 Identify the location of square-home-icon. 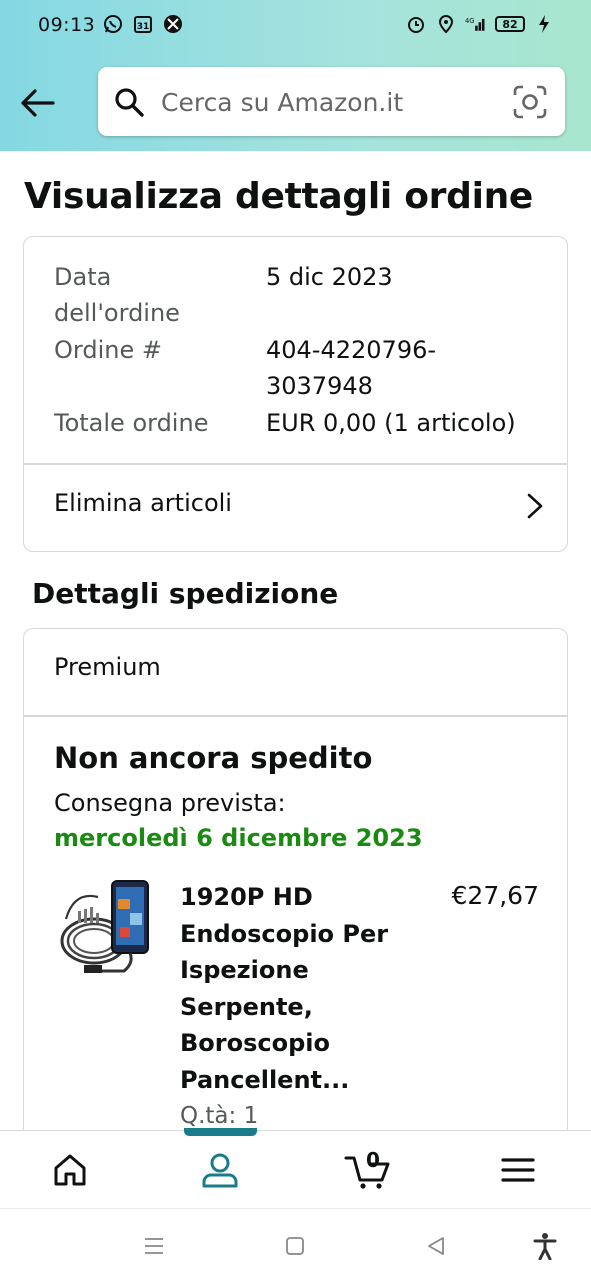
(295, 1246).